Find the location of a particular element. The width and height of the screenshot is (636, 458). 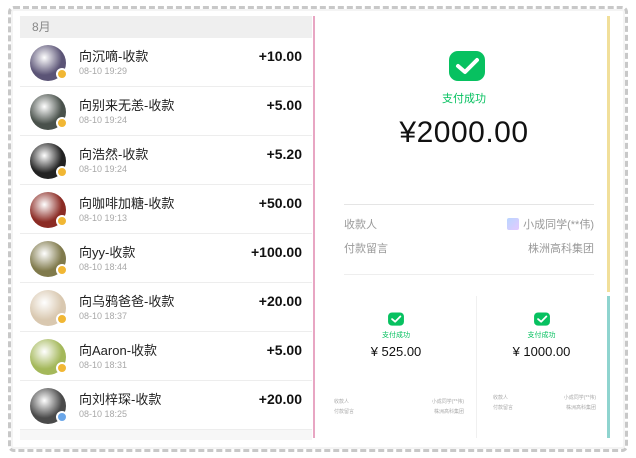

transaction-amount: +5.20 is located at coordinates (284, 154).